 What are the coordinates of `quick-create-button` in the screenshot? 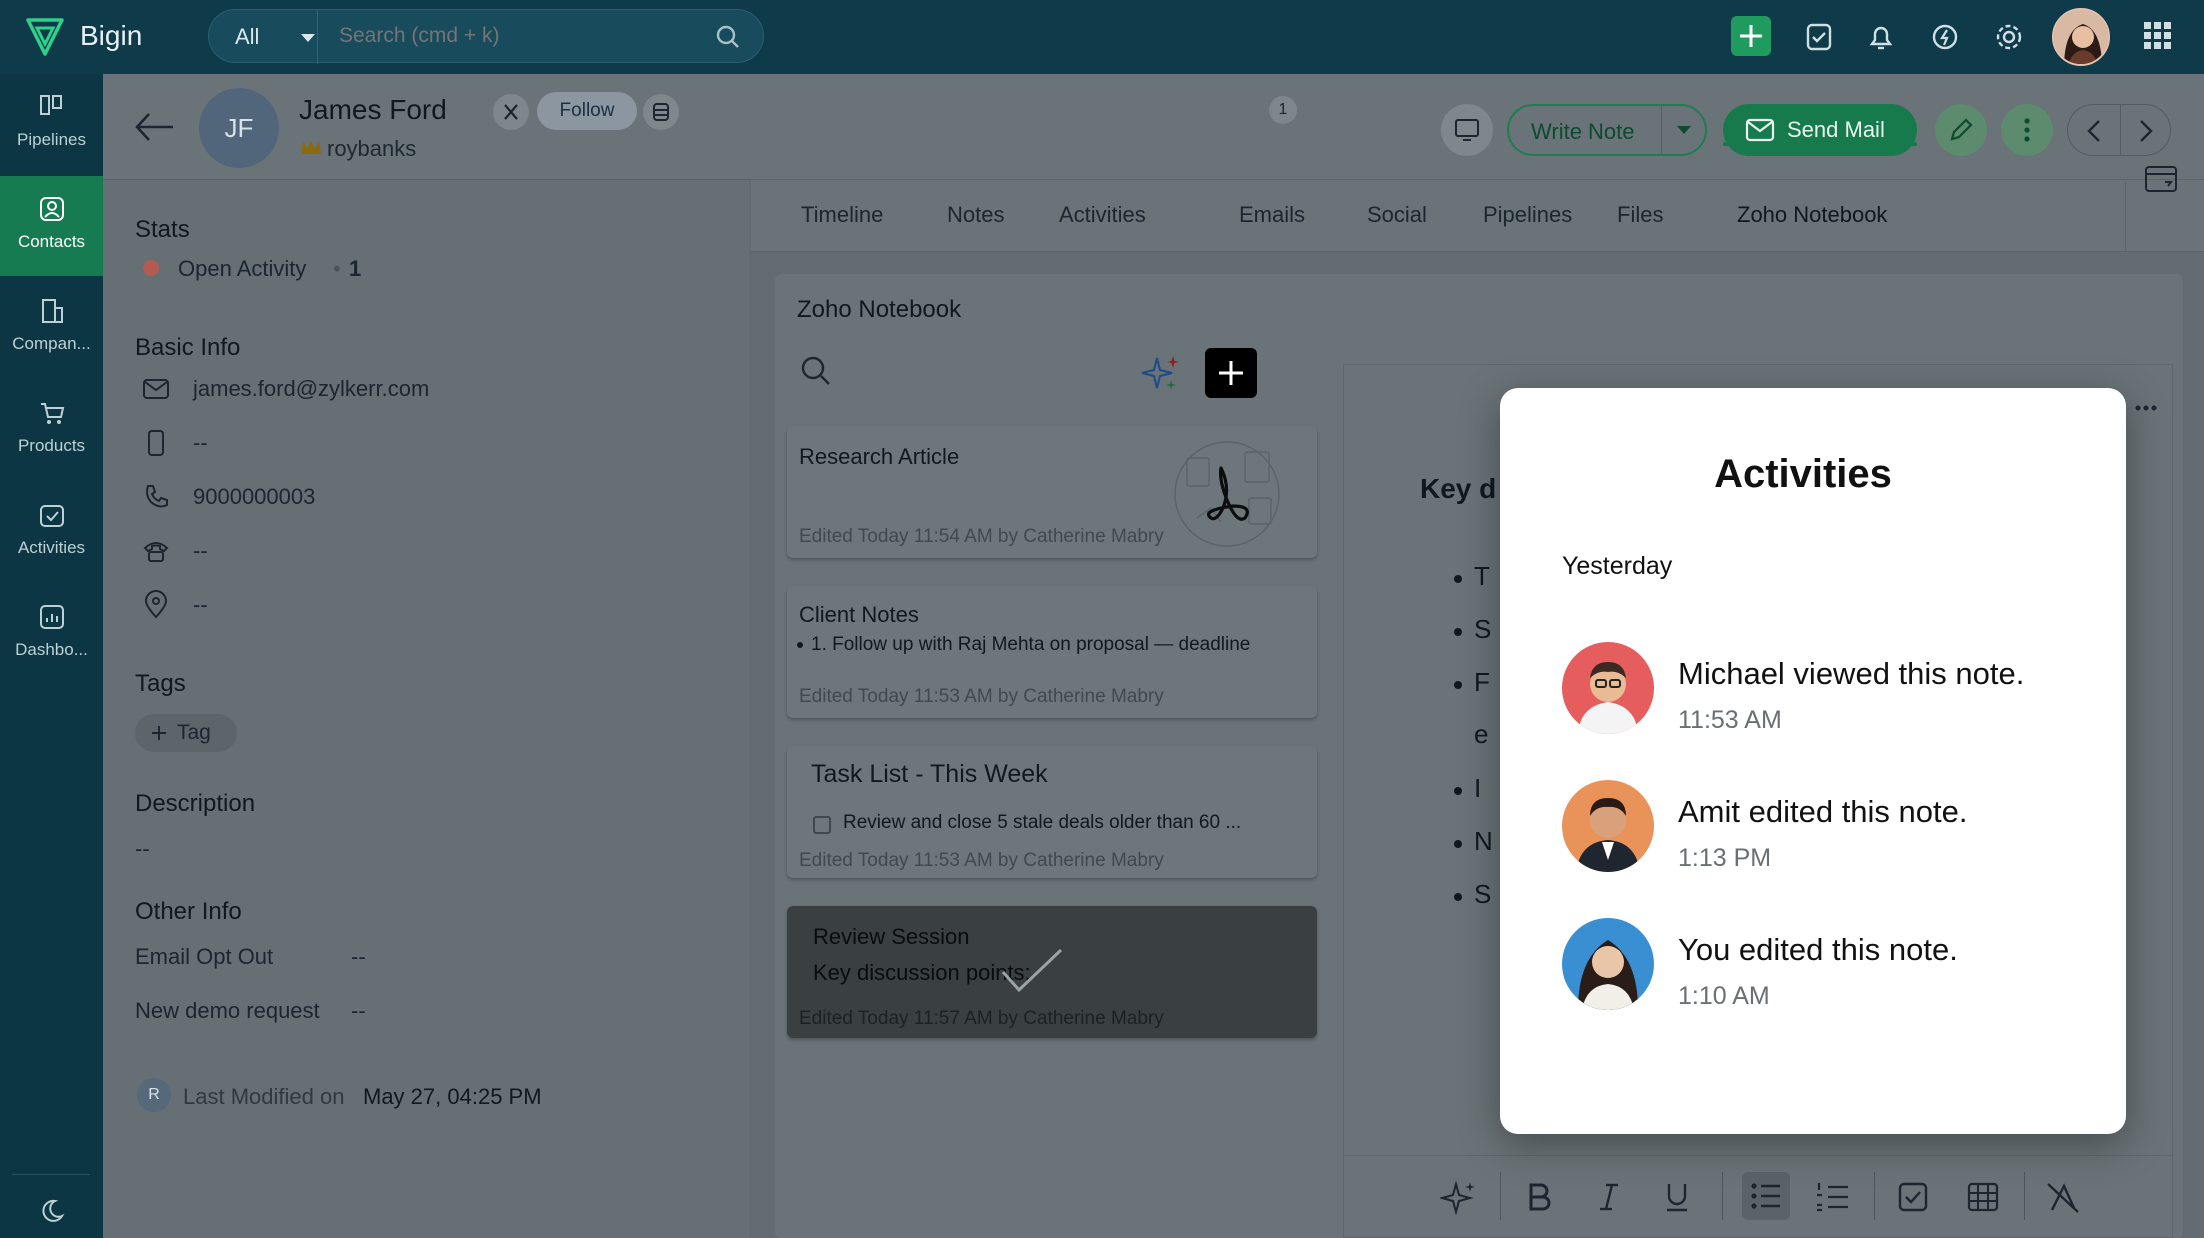 It's located at (1751, 36).